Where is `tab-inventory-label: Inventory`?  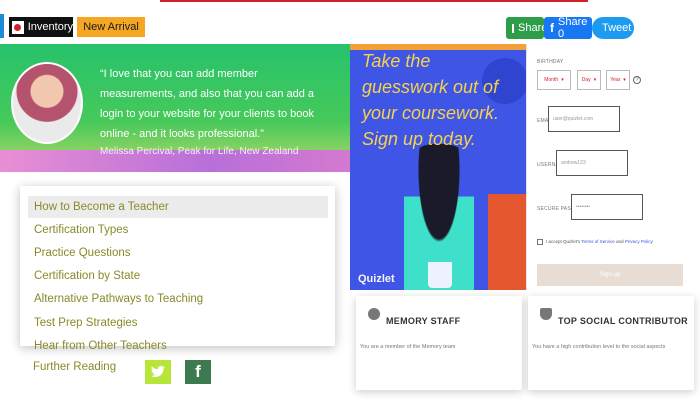
tab-inventory-label: Inventory is located at coordinates (50, 27).